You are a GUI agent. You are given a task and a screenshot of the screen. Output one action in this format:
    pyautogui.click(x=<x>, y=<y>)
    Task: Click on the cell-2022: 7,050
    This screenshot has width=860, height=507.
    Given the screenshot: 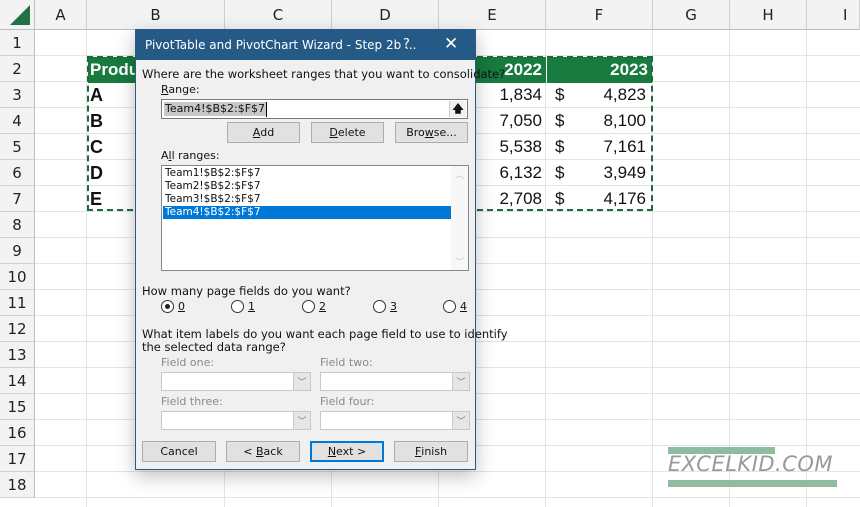 What is the action you would take?
    pyautogui.click(x=509, y=121)
    